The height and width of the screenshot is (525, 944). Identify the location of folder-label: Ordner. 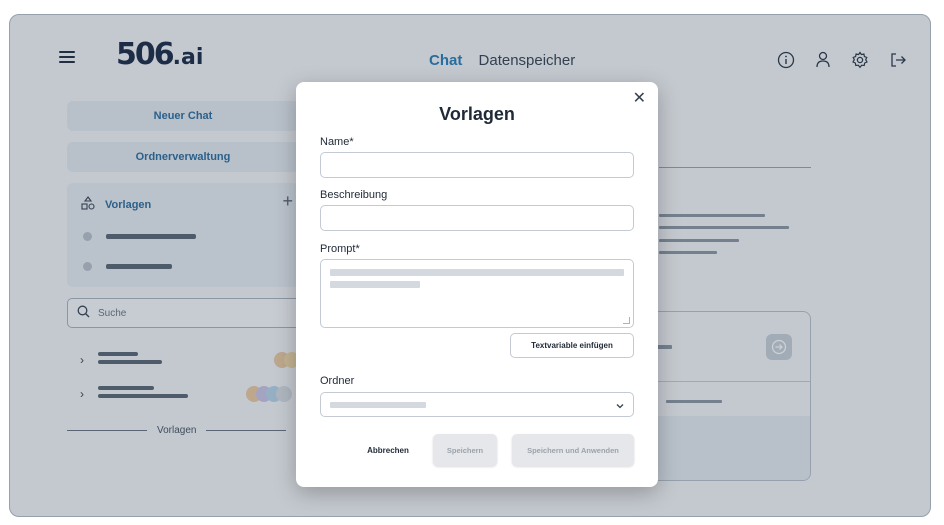
(337, 381).